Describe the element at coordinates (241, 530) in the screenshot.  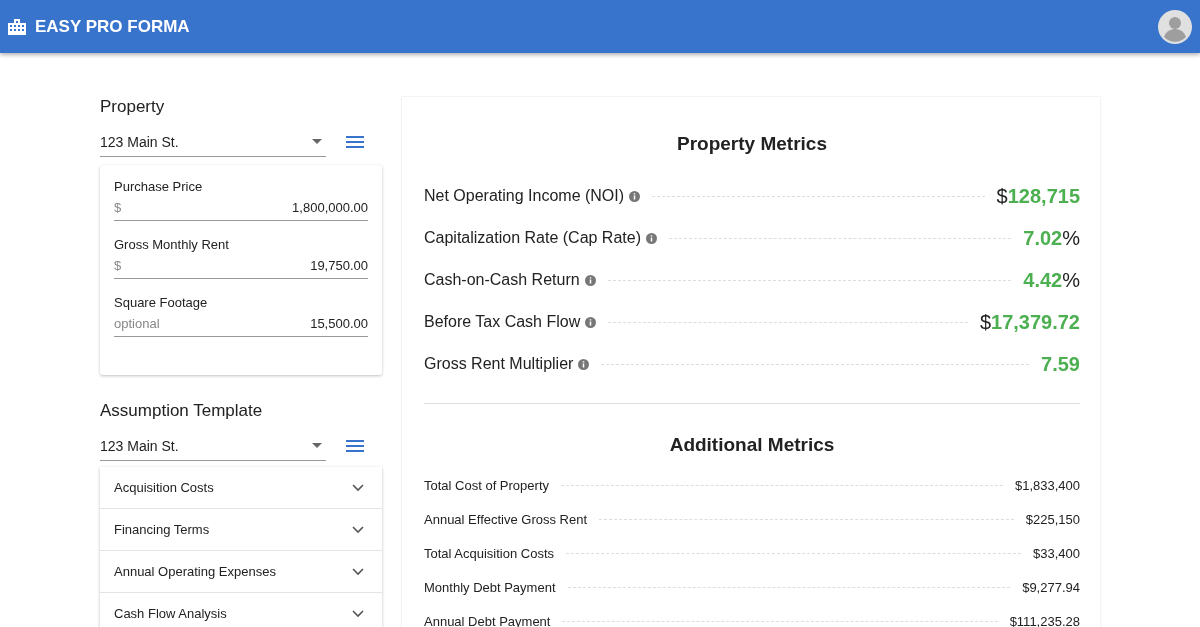
I see `expansion-panel: Financing Terms` at that location.